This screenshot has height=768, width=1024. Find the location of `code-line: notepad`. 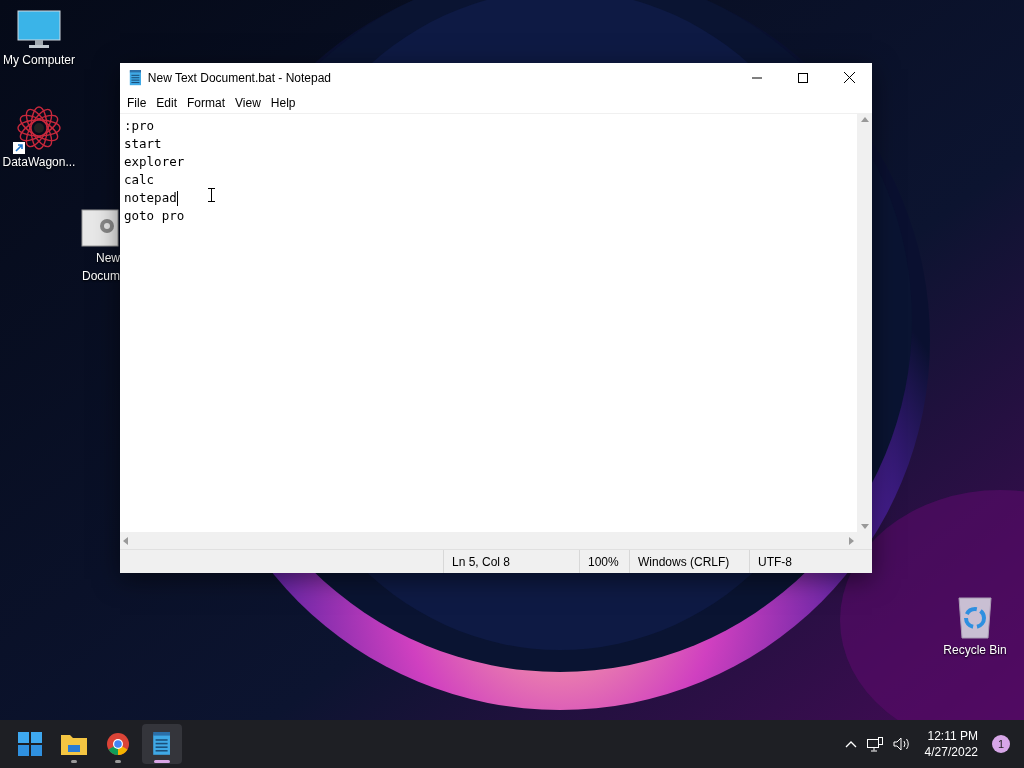

code-line: notepad is located at coordinates (150, 198).